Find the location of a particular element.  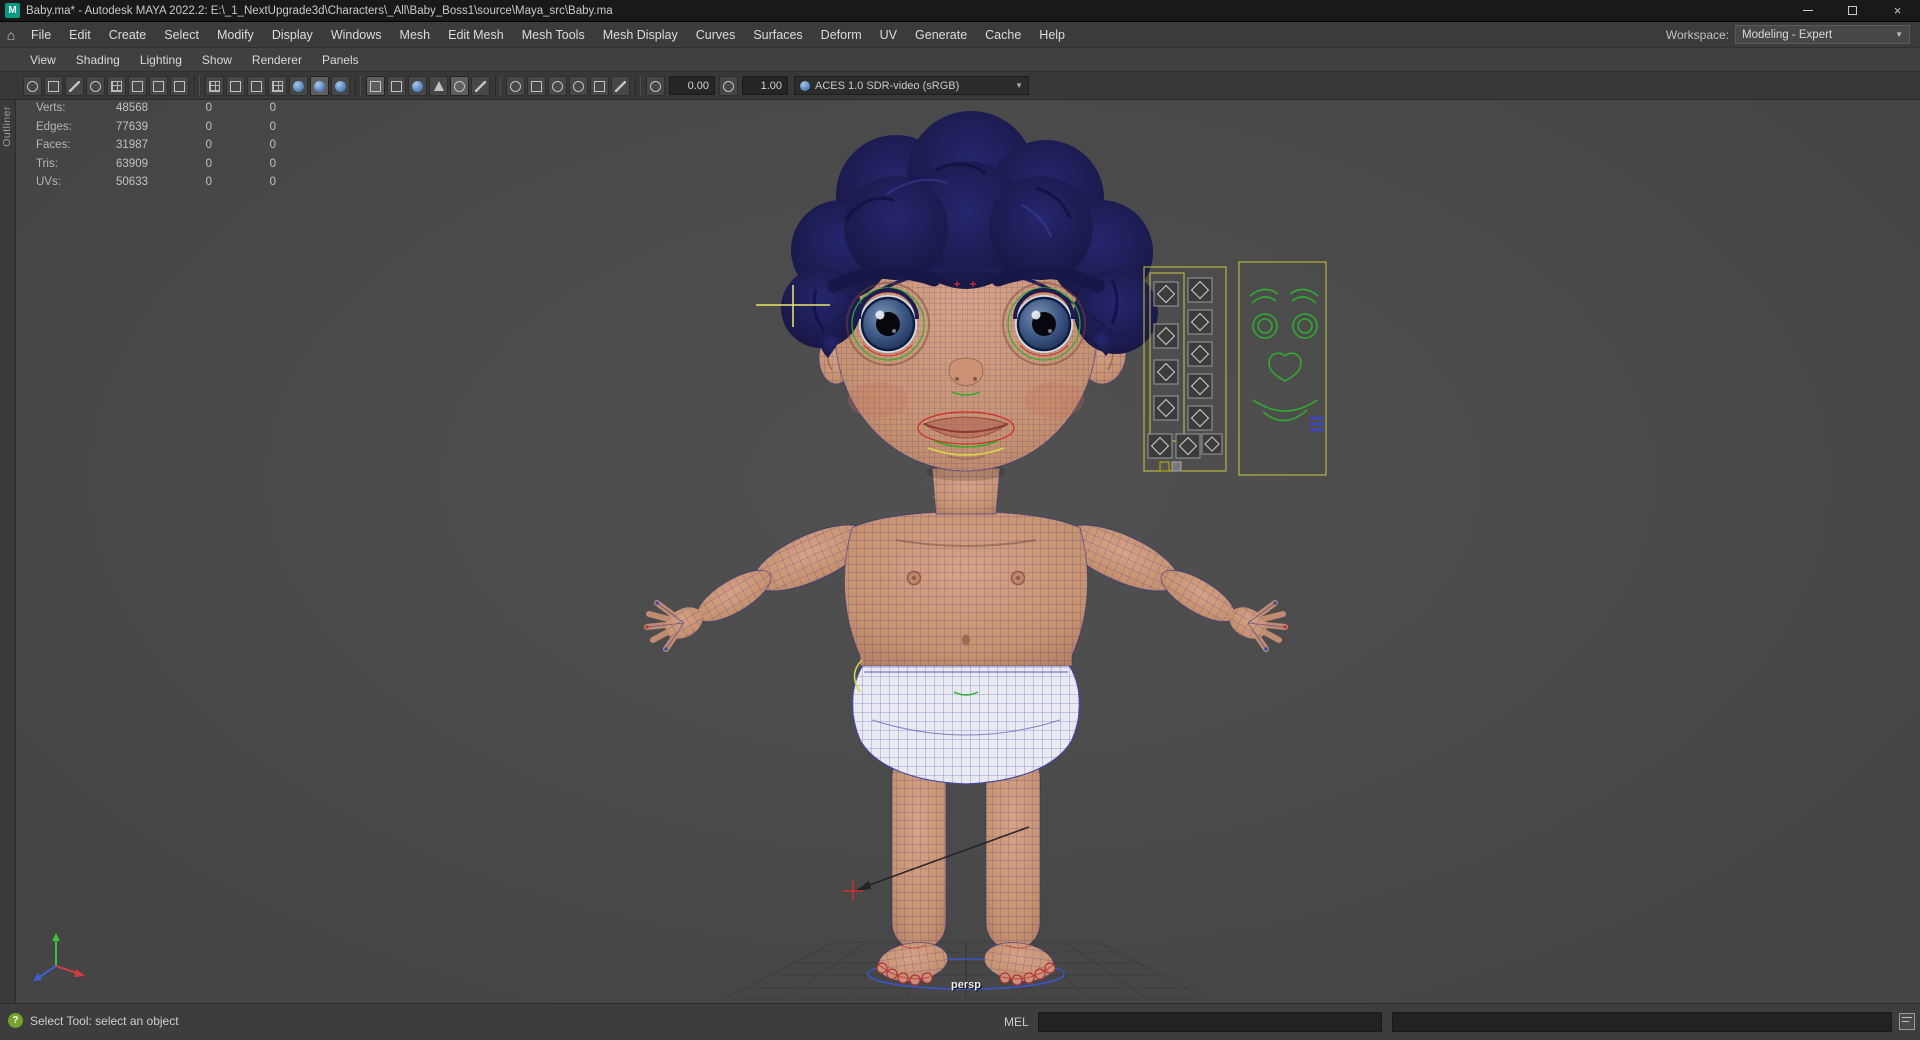

menu-uv: UV is located at coordinates (888, 35).